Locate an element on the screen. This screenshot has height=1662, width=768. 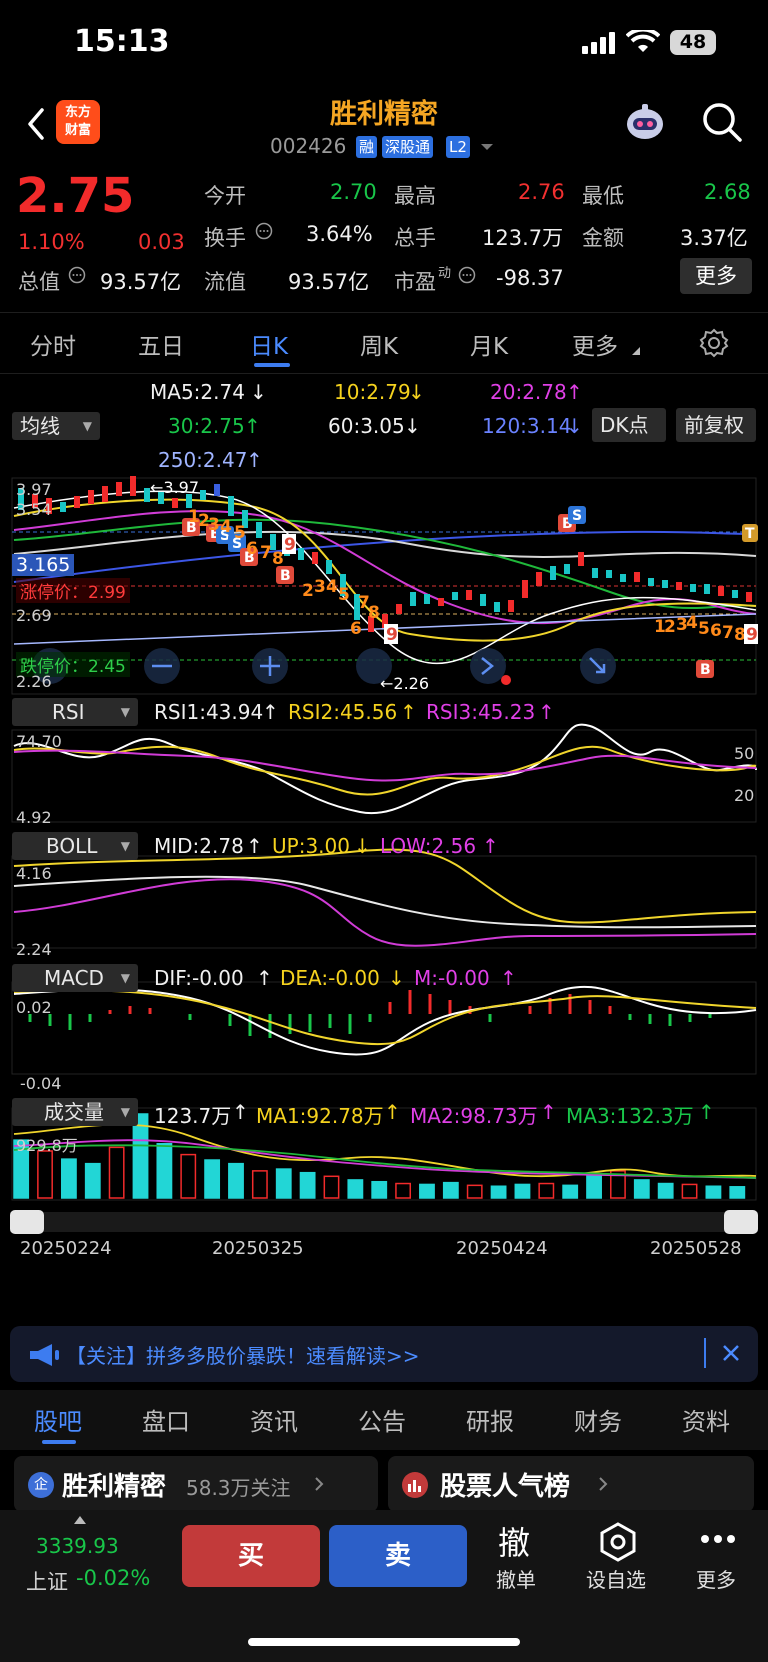
add-watchlist-icon is located at coordinates (618, 1542).